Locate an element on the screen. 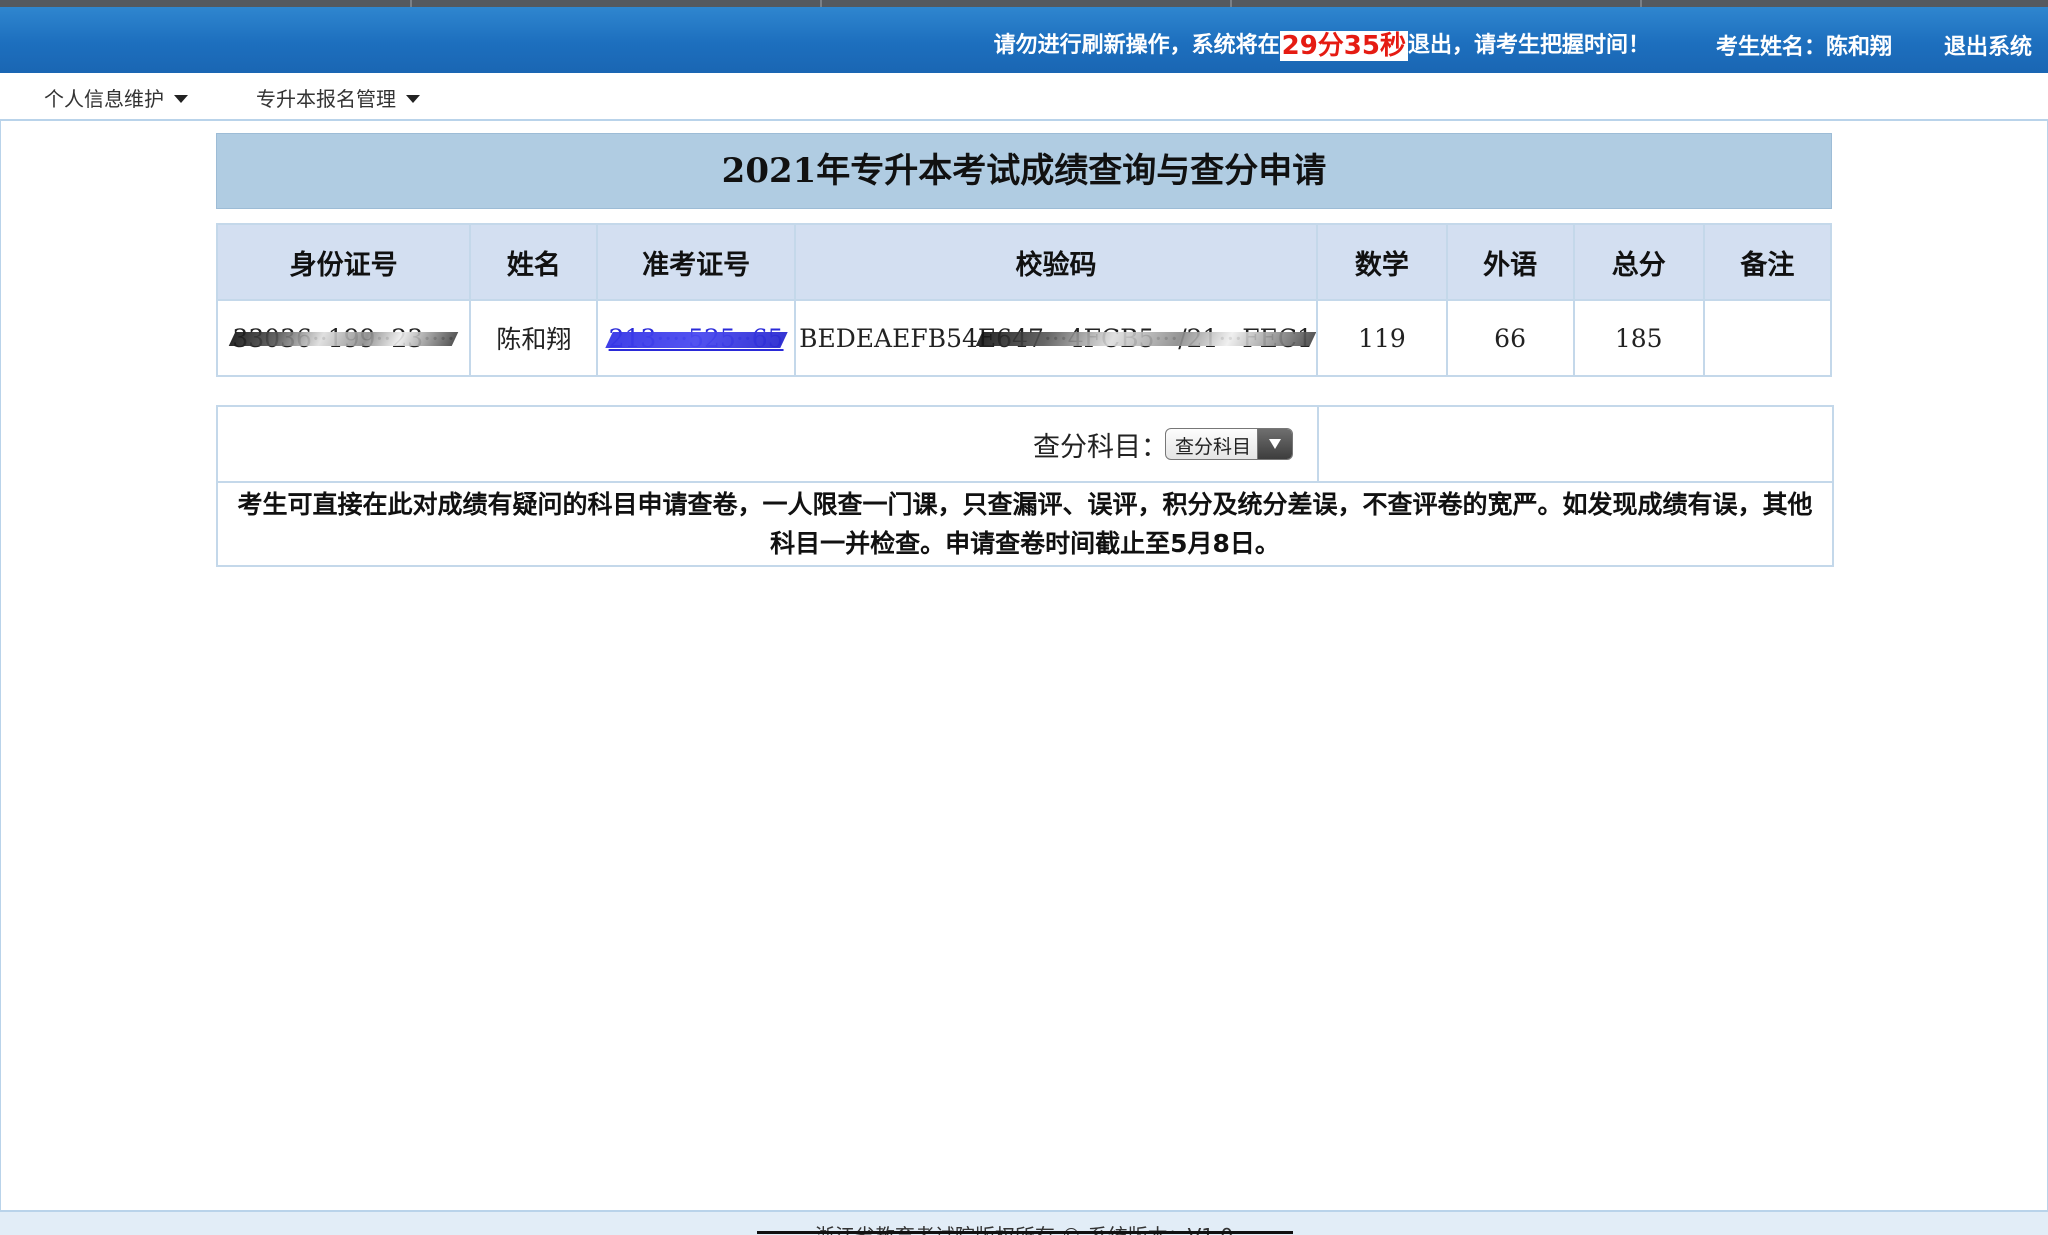  menu-label: 个人信息维护 is located at coordinates (104, 99).